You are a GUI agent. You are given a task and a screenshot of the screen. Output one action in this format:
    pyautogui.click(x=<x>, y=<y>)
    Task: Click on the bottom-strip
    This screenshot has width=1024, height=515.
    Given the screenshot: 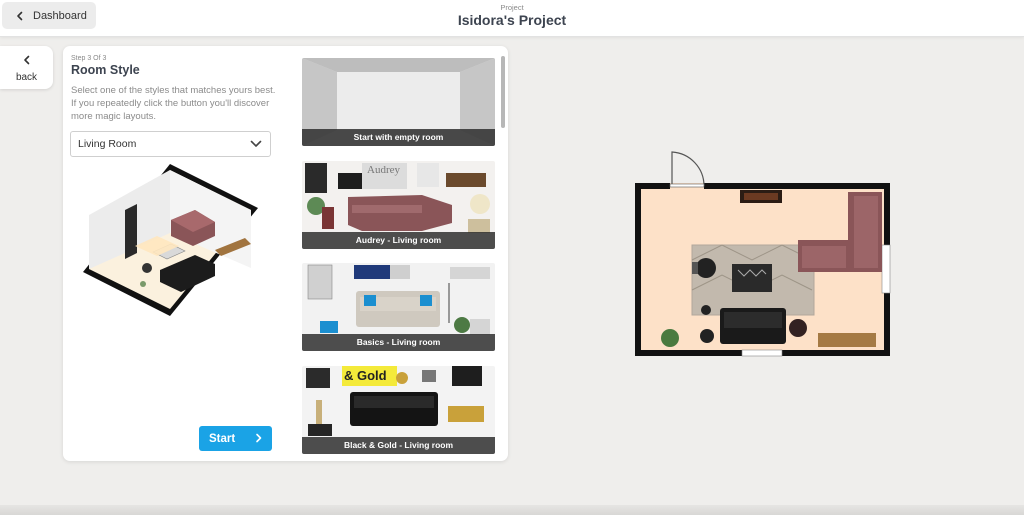 What is the action you would take?
    pyautogui.click(x=512, y=510)
    